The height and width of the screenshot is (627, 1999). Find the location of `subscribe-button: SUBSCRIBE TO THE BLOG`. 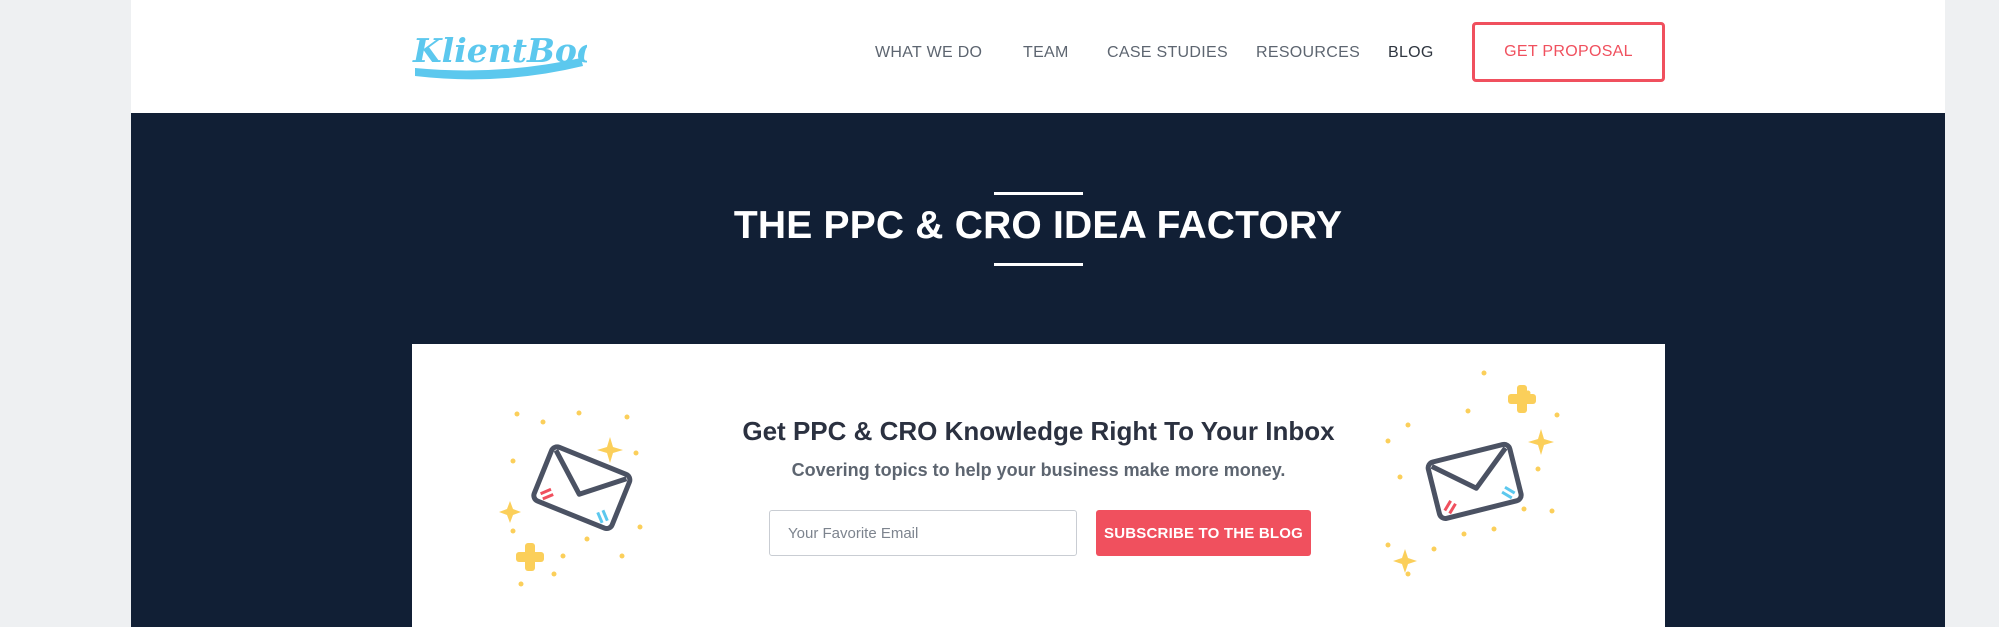

subscribe-button: SUBSCRIBE TO THE BLOG is located at coordinates (1203, 533).